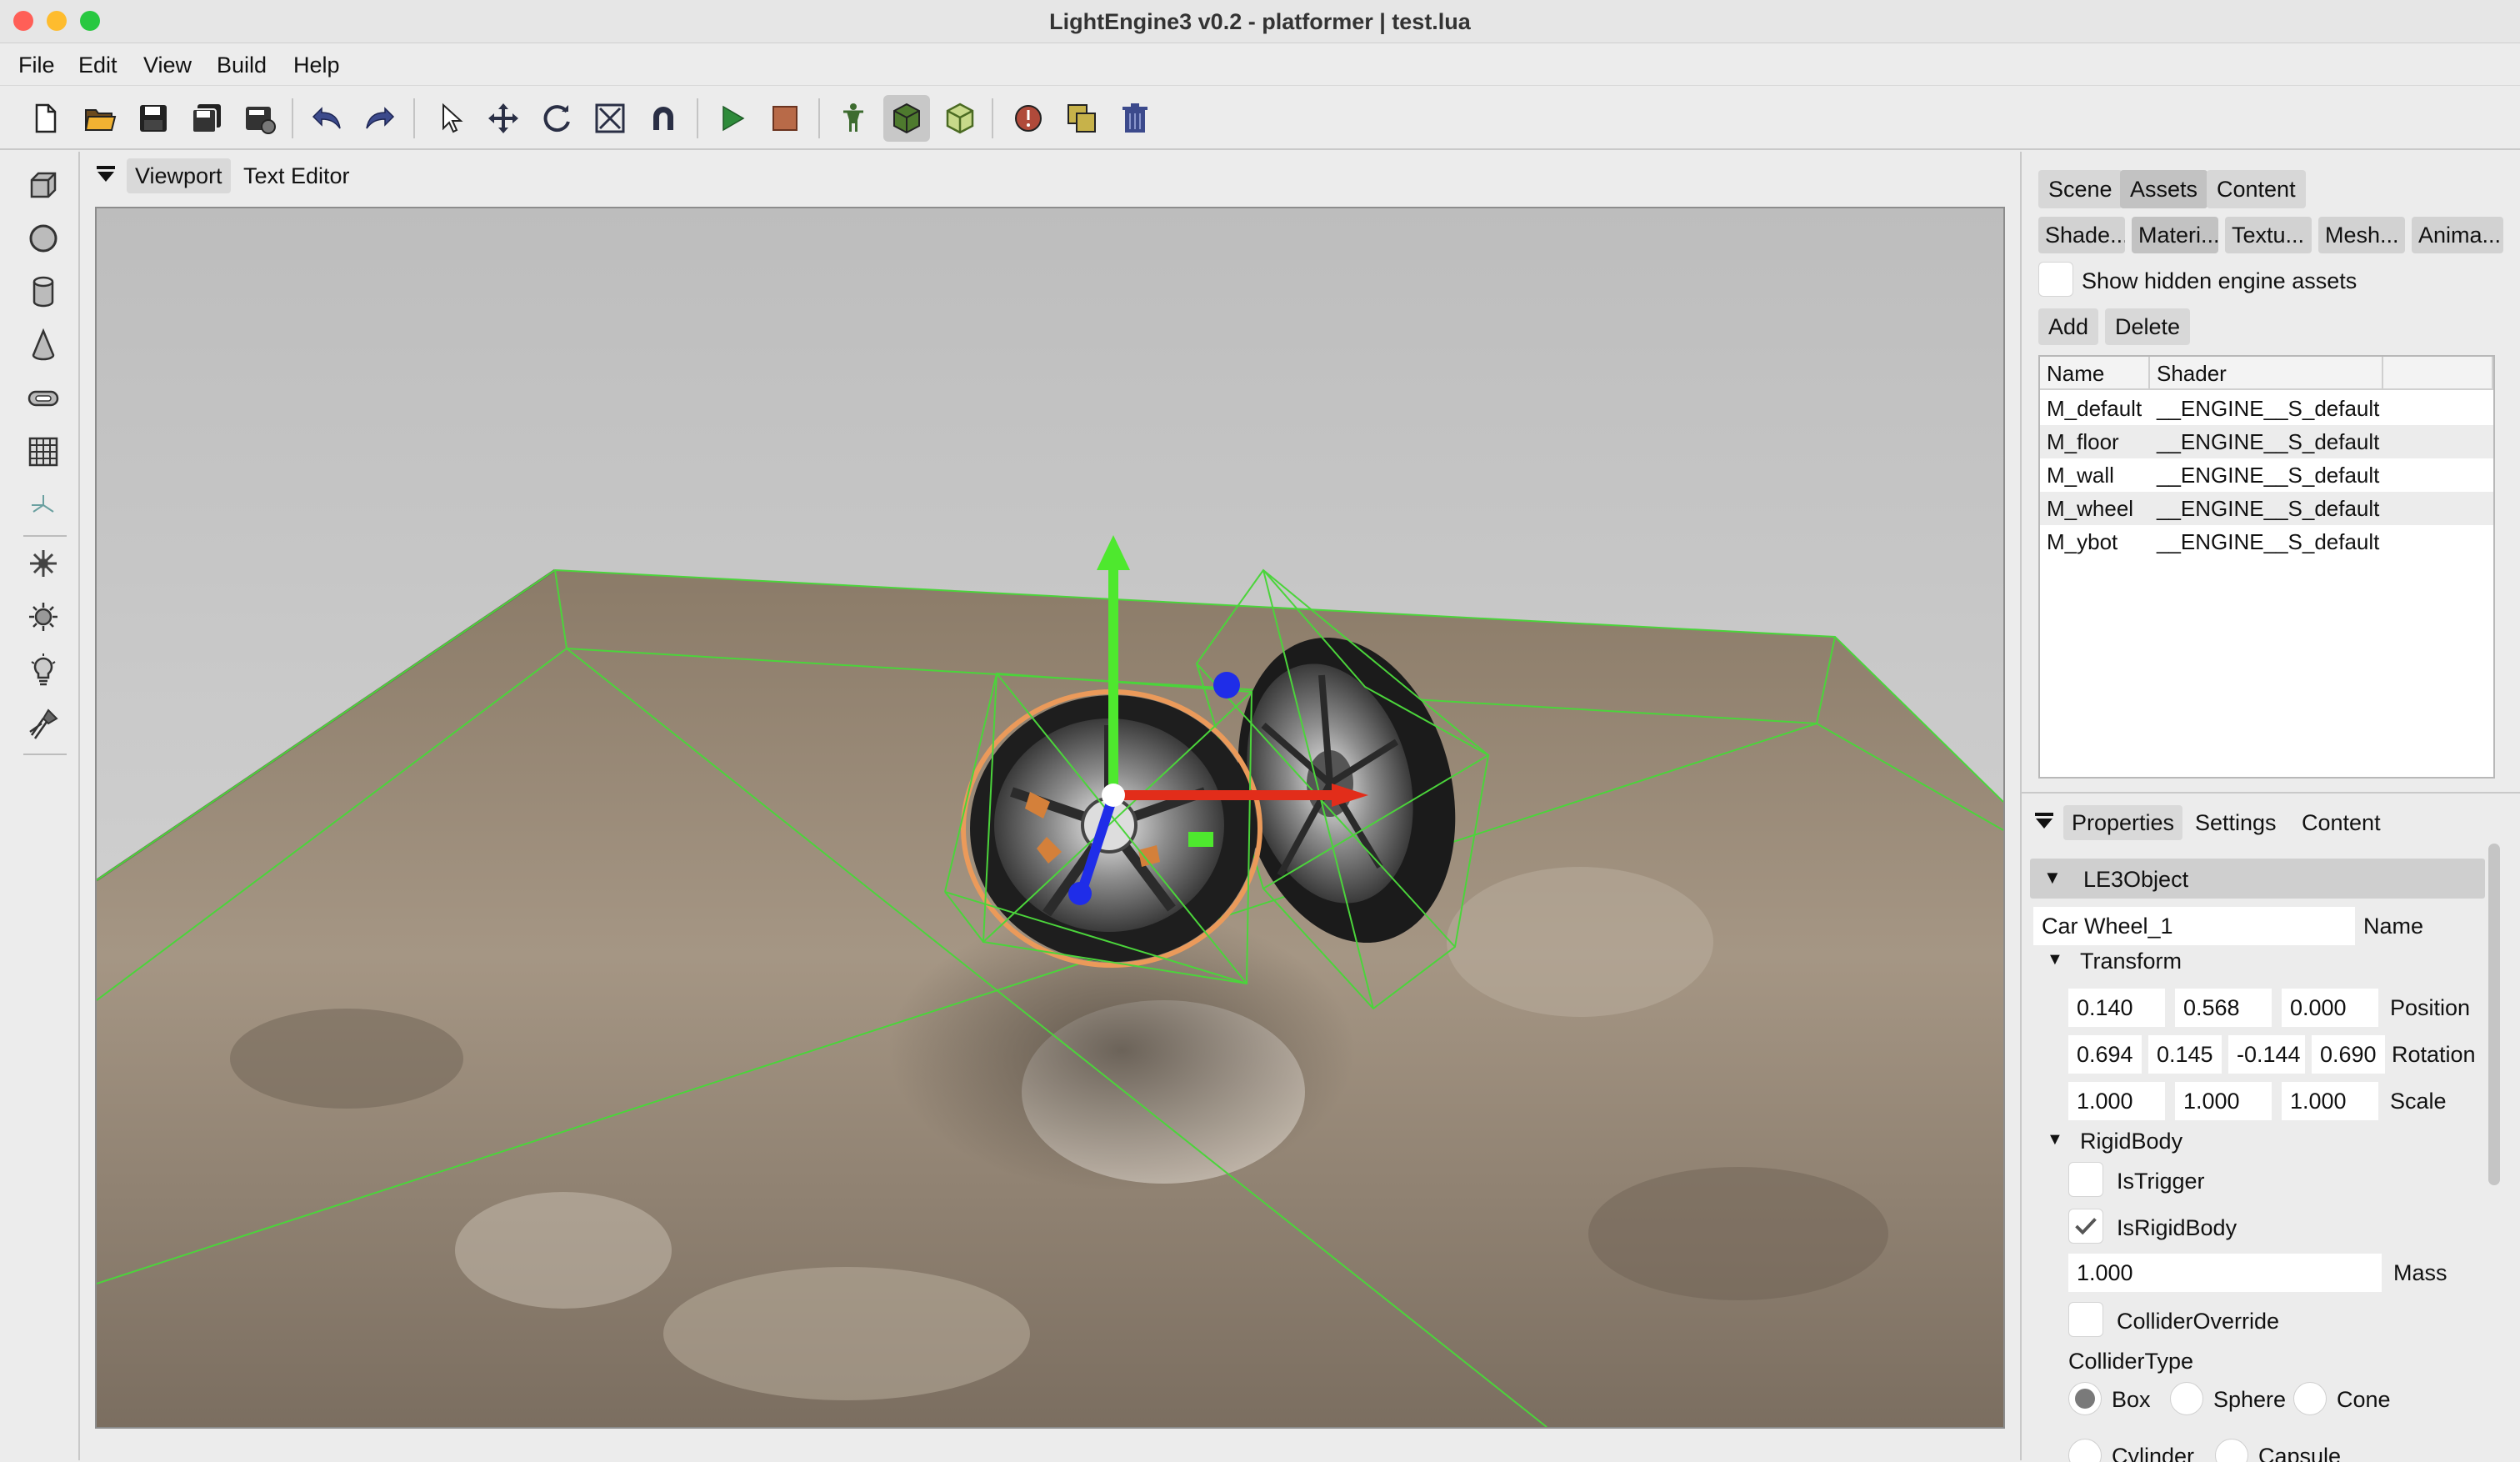 The image size is (2520, 1462). Describe the element at coordinates (43, 452) in the screenshot. I see `grid-primitive-icon` at that location.